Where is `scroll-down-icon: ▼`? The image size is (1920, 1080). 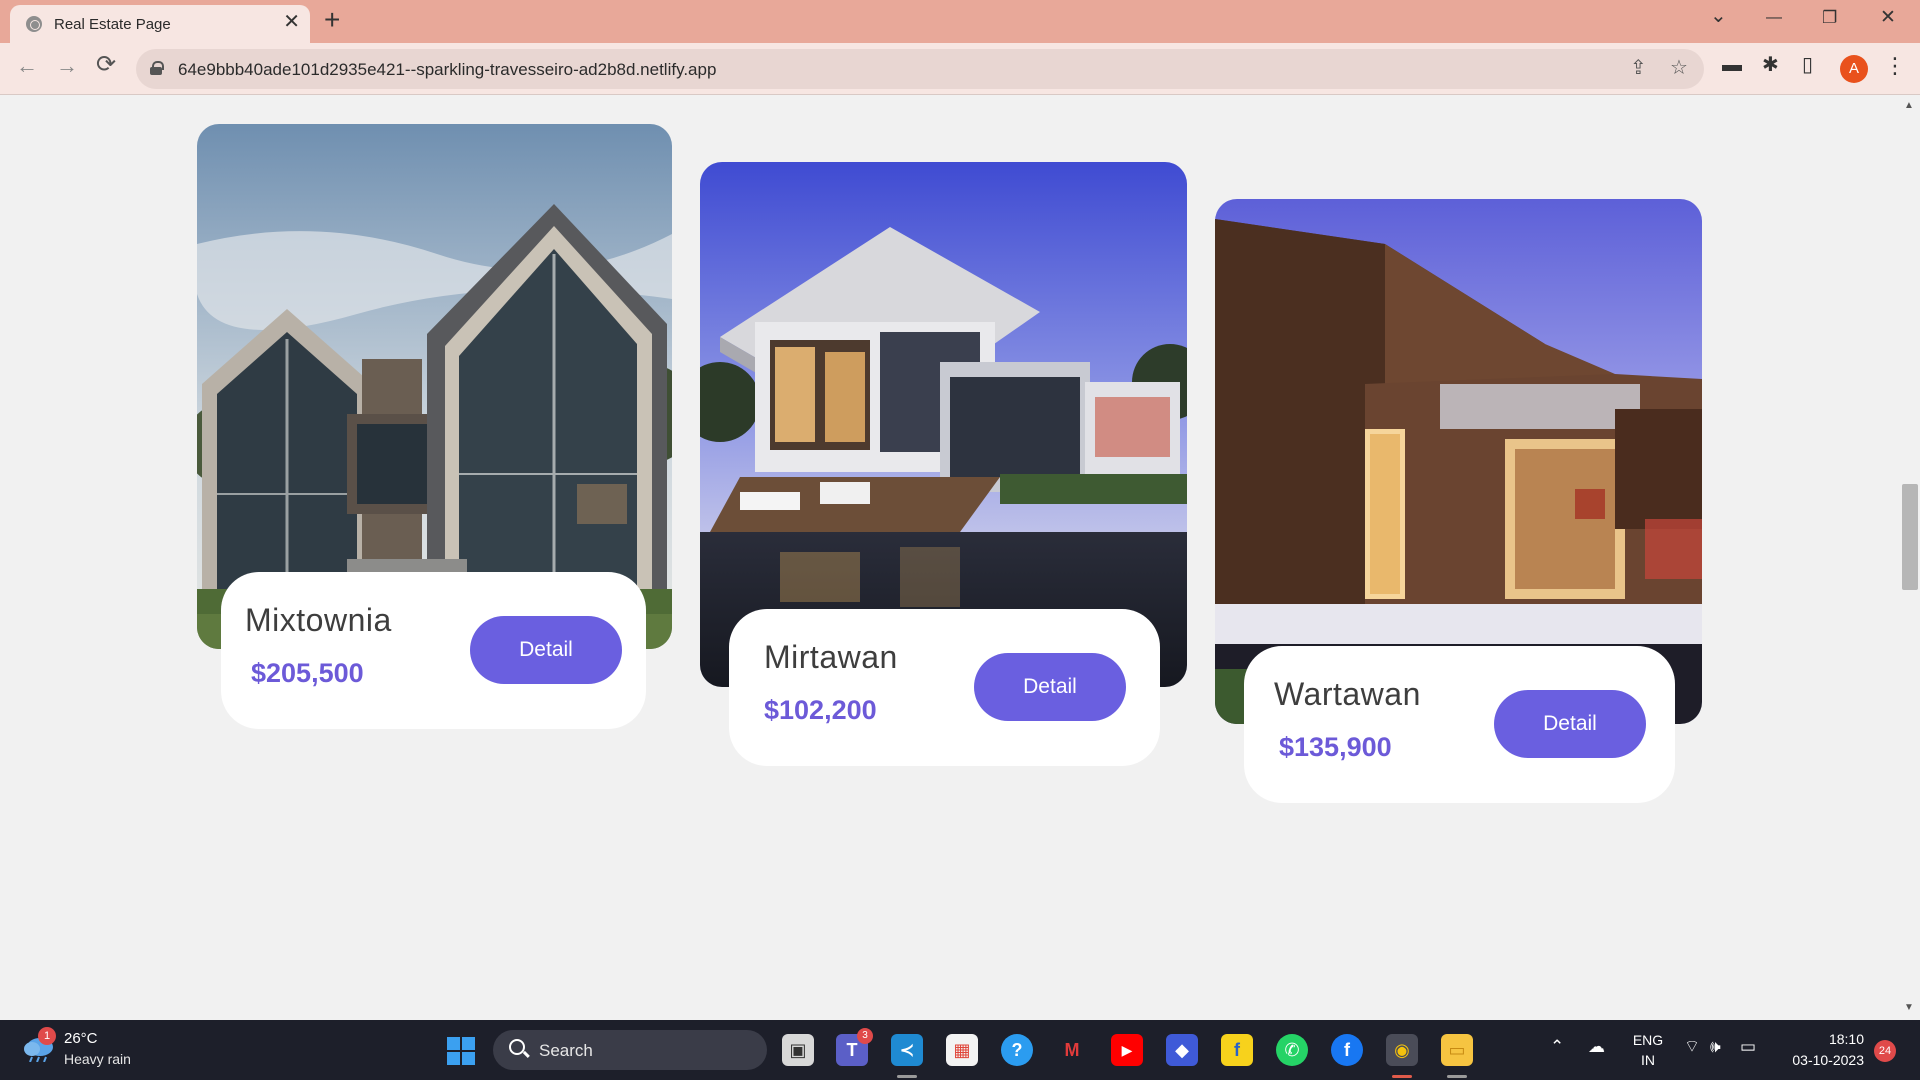 scroll-down-icon: ▼ is located at coordinates (1909, 1007).